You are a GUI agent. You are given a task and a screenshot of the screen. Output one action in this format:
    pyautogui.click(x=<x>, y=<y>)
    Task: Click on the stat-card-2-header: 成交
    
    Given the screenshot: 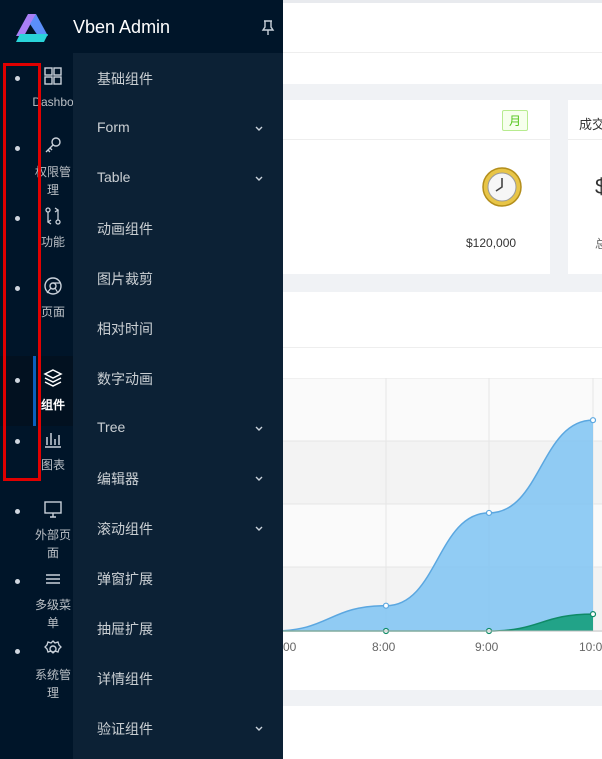 What is the action you would take?
    pyautogui.click(x=585, y=120)
    